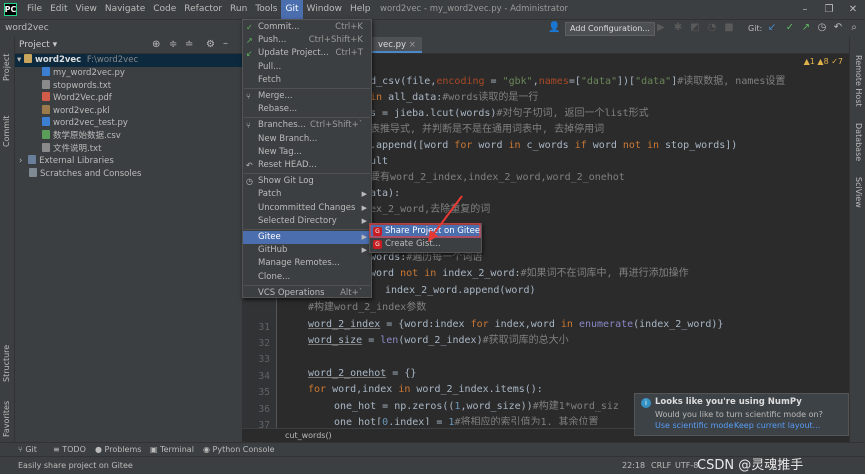 The width and height of the screenshot is (865, 474). I want to click on file-item: 数学原始数据.csv, so click(68, 136).